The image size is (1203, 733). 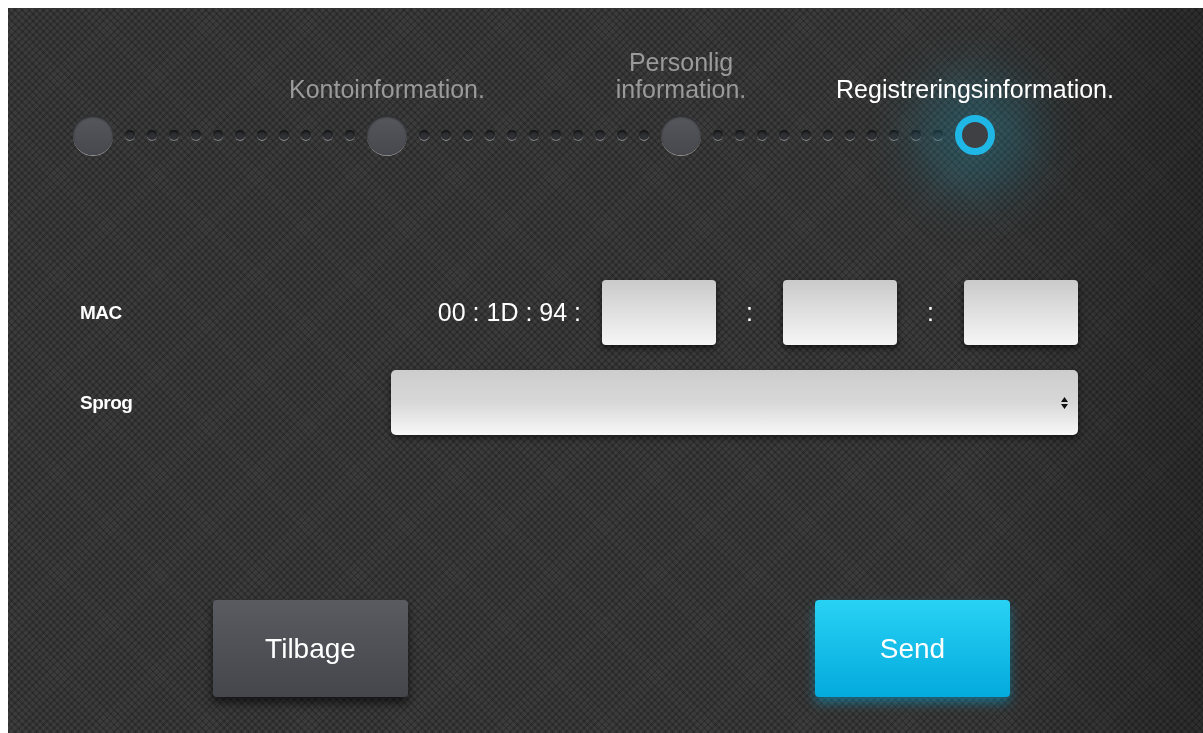 I want to click on select-arrows-icon, so click(x=1064, y=402).